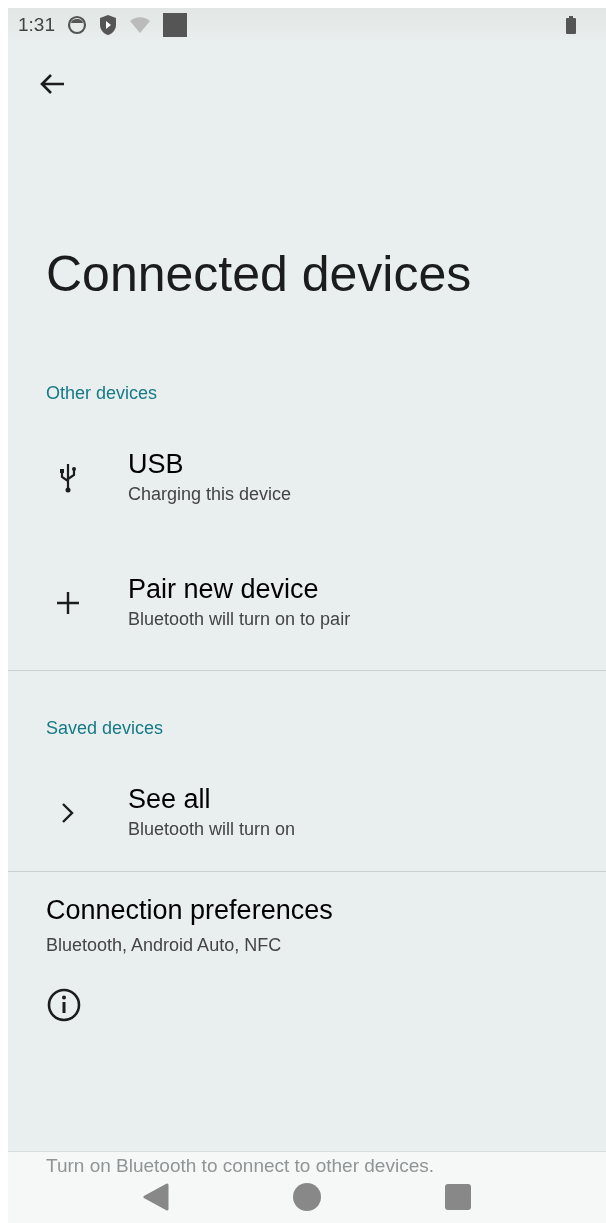 The height and width of the screenshot is (1223, 606). What do you see at coordinates (36, 24) in the screenshot?
I see `status-time: 1:31` at bounding box center [36, 24].